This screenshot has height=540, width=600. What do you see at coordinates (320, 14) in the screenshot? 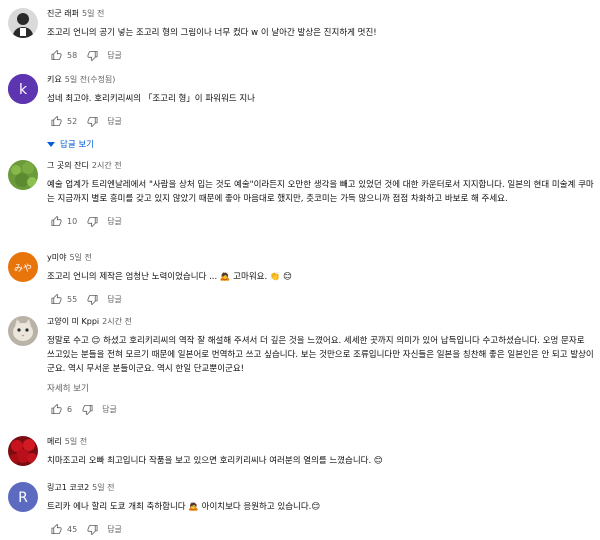
I see `comment-header: 진군 래퍼 5일 전` at bounding box center [320, 14].